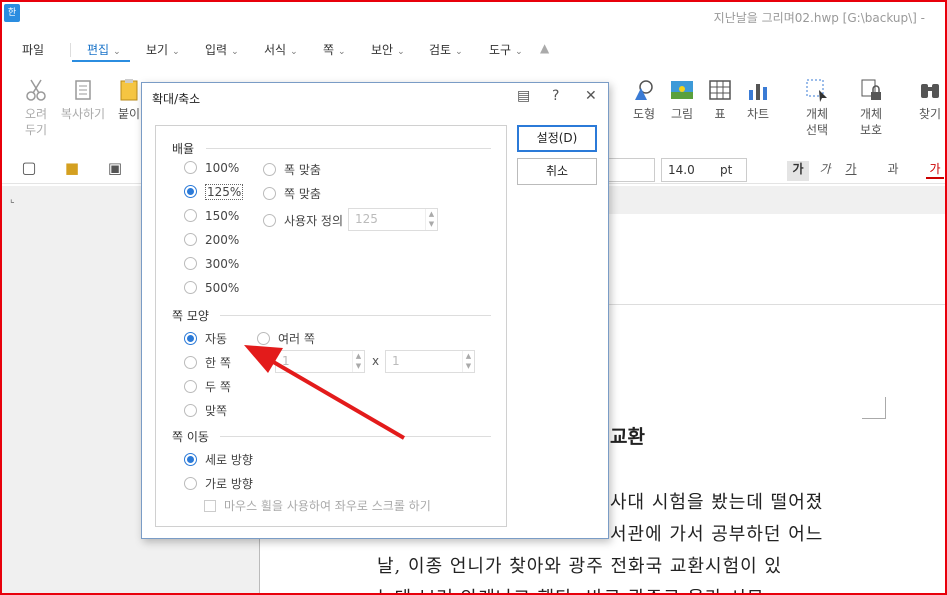 This screenshot has height=595, width=947. What do you see at coordinates (473, 17) in the screenshot?
I see `title-bar: 한 지난날을 그리며02.hwp [G:\backup\] -` at bounding box center [473, 17].